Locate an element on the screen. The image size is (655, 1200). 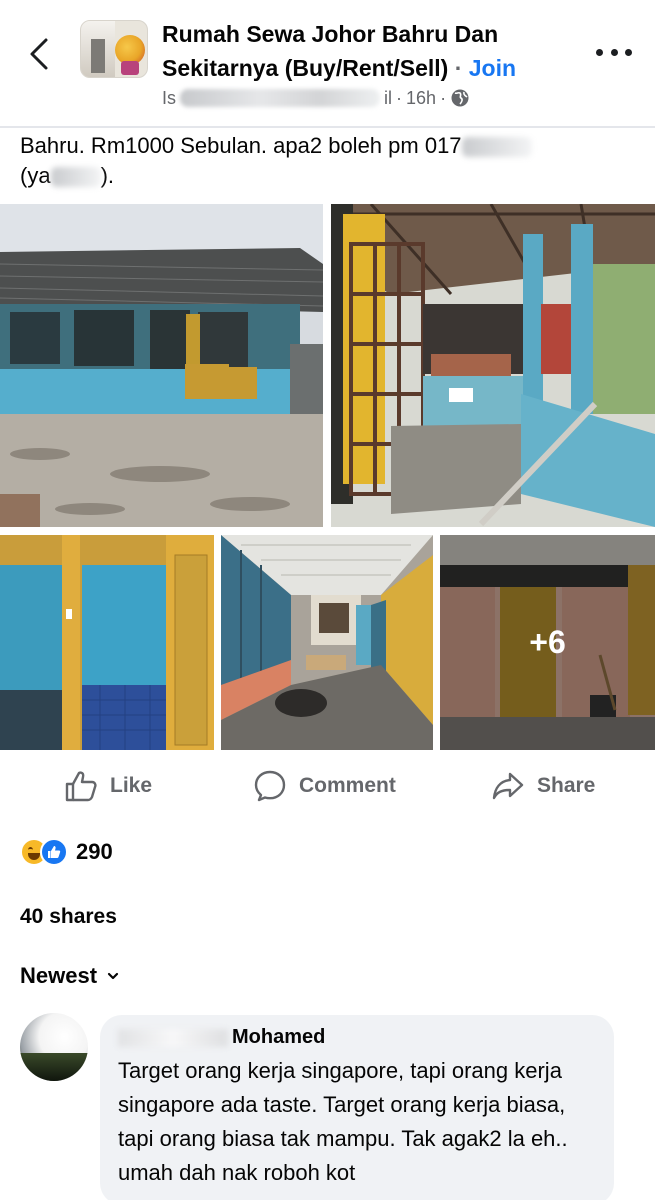
comment-button: Comment is located at coordinates (324, 786).